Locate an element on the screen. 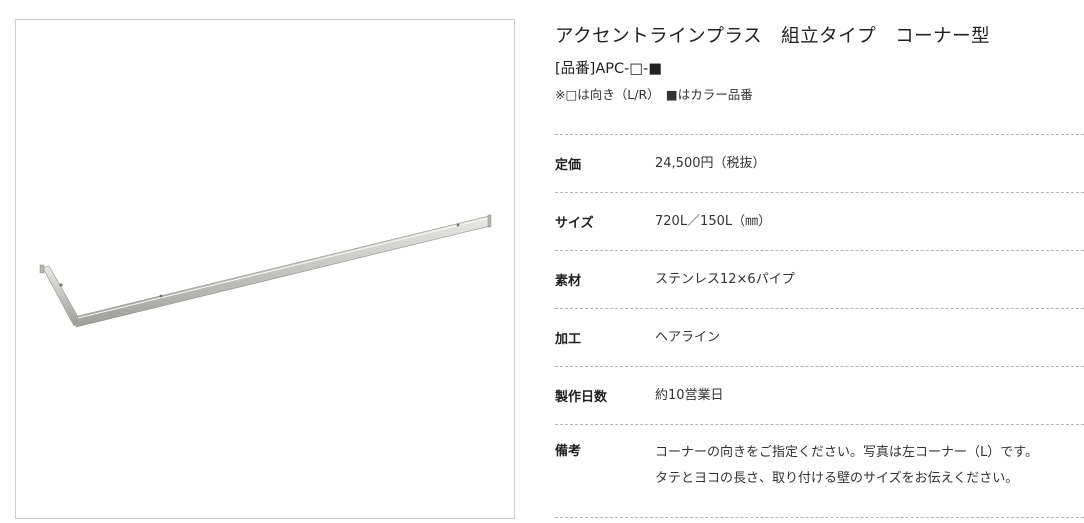 This screenshot has height=523, width=1084. spec-row-material: 素材 ステンレス12×6パイプ is located at coordinates (819, 279).